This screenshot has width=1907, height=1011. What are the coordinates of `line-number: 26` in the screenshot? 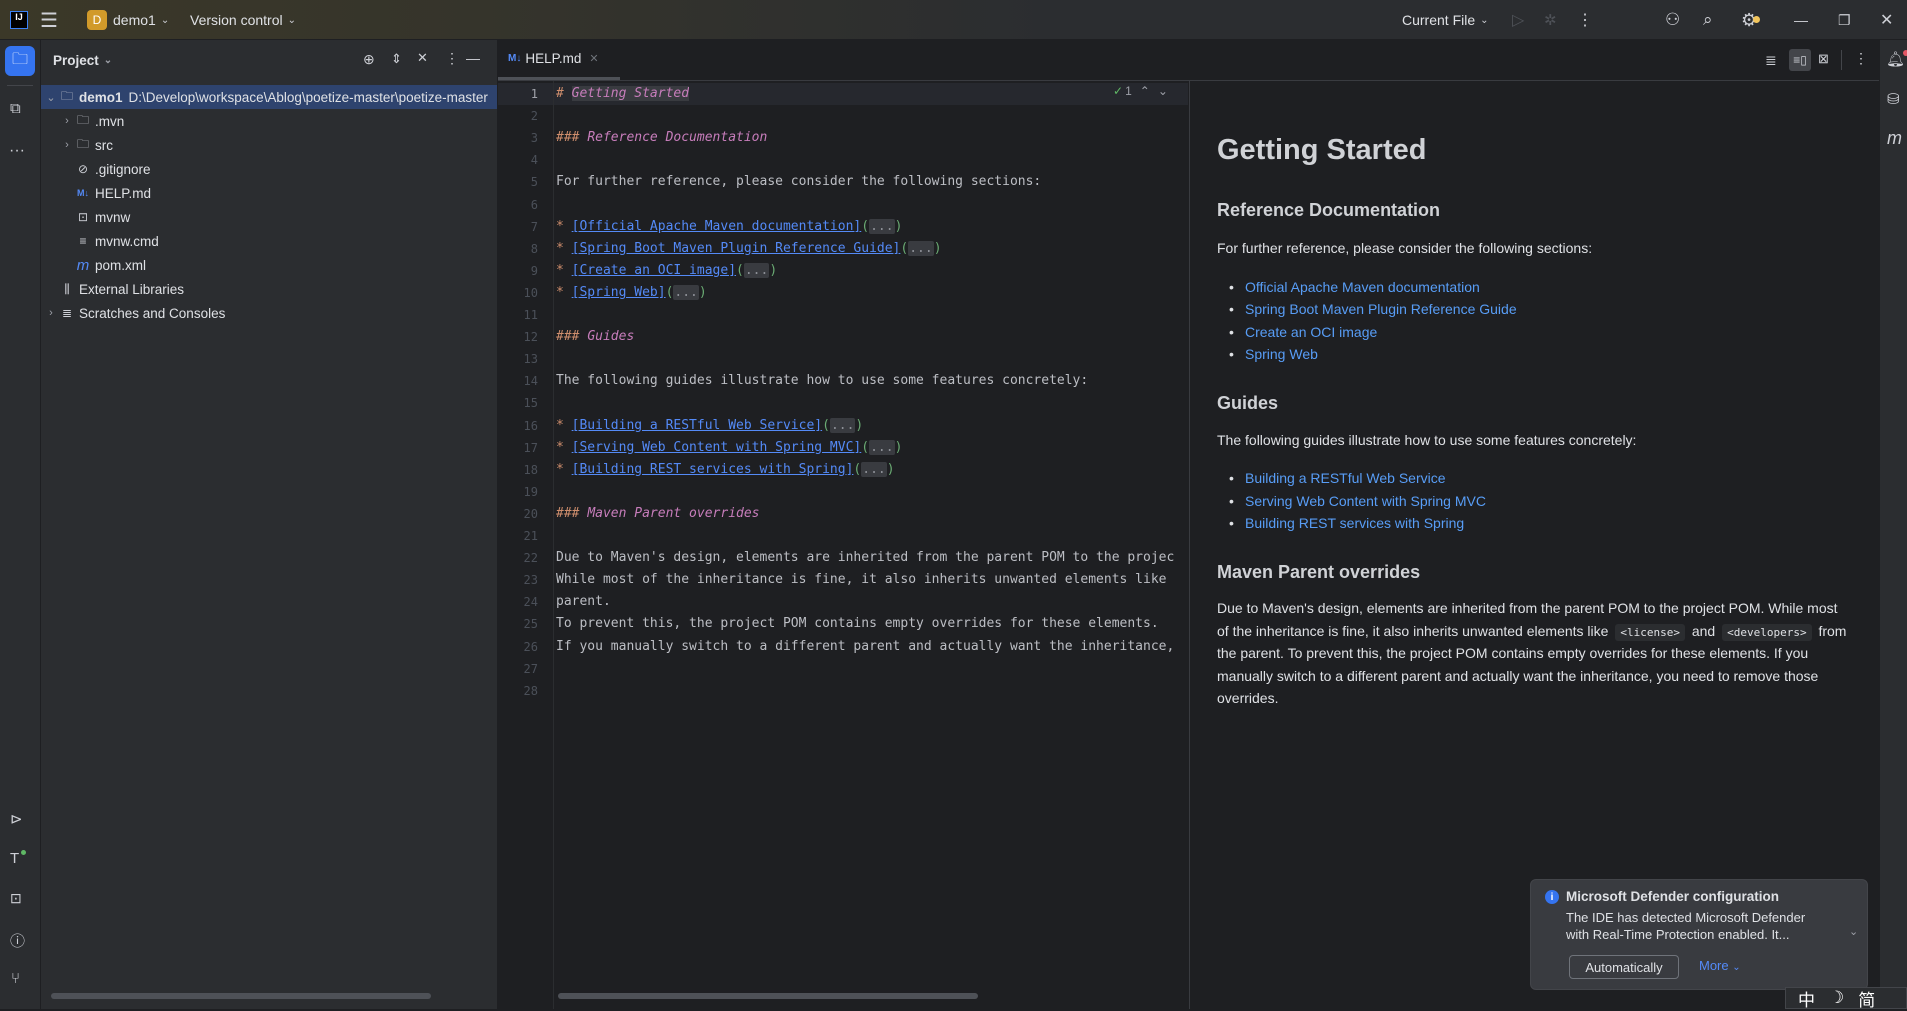 It's located at (530, 646).